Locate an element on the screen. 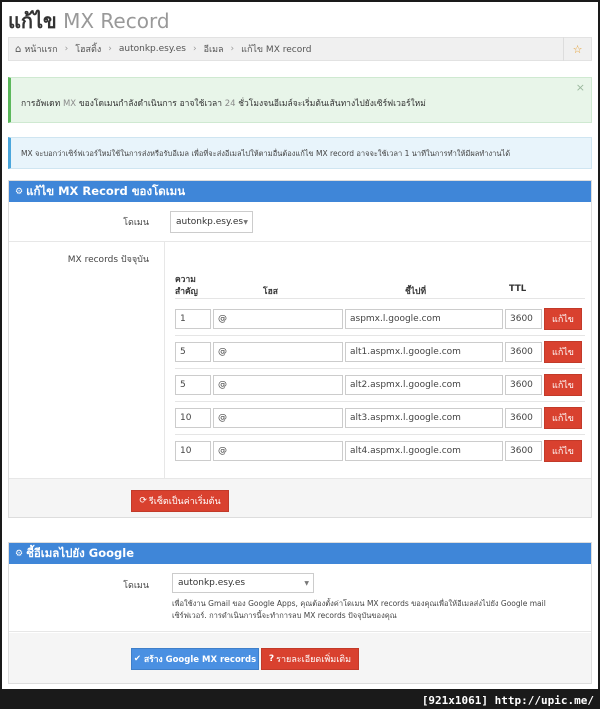  reset-default-label: รีเซ็ตเป็นค่าเริ่มต้น is located at coordinates (184, 502).